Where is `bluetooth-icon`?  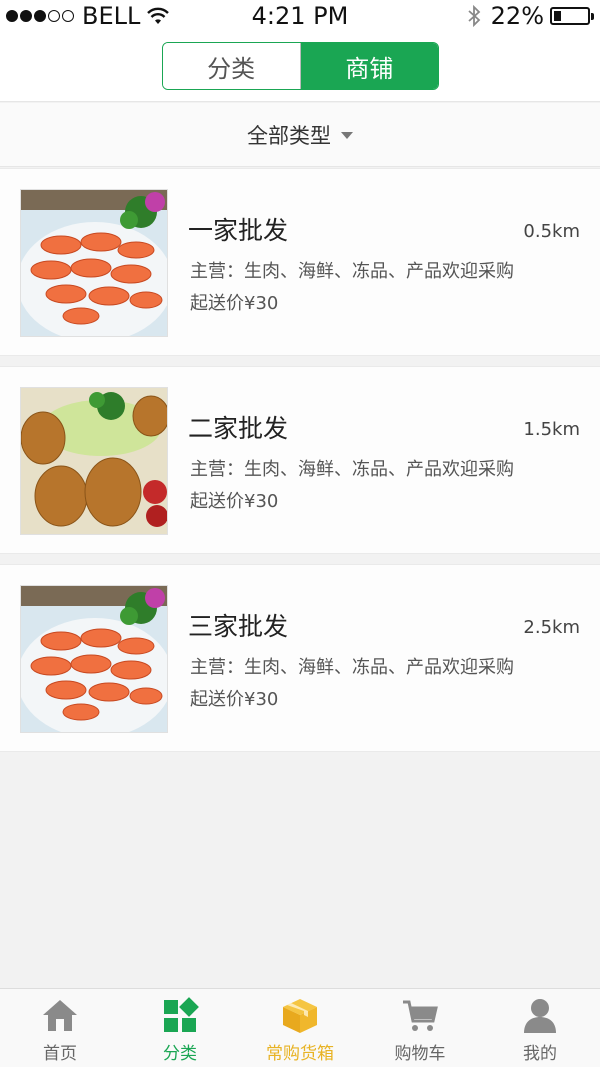
bluetooth-icon is located at coordinates (474, 16).